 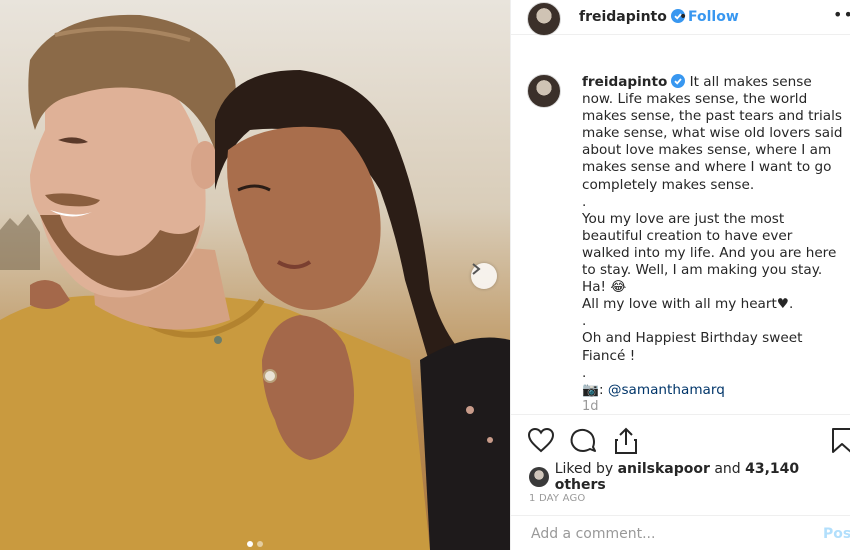 I want to click on liked-by-text: Liked by anilskapoor and 43,140 others, so click(x=702, y=477).